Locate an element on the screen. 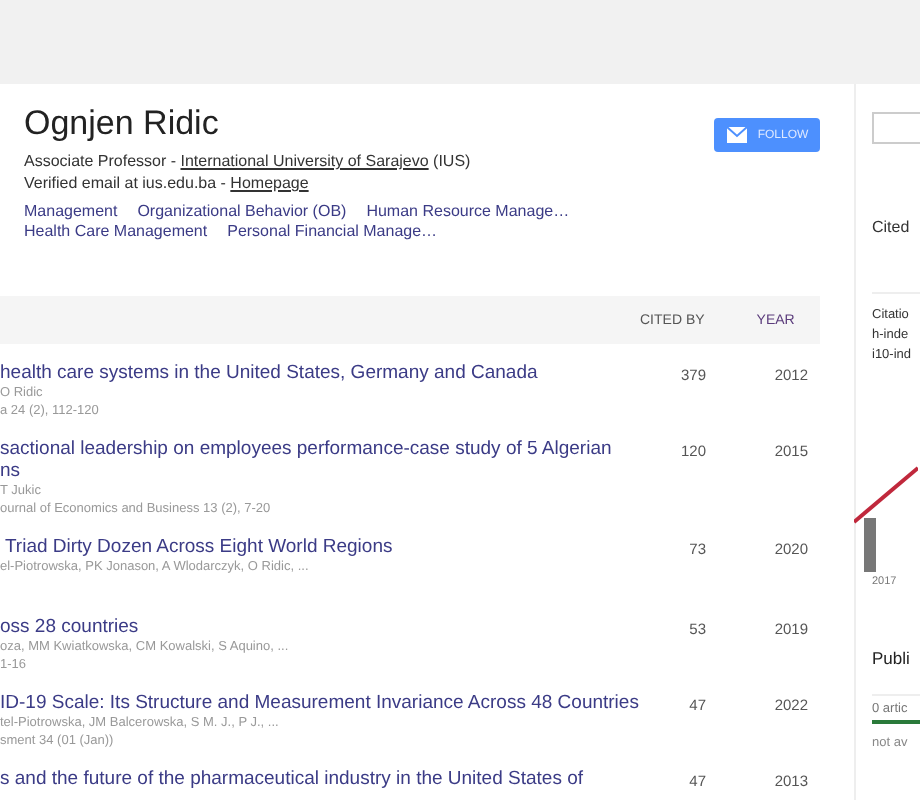 The width and height of the screenshot is (920, 800). homepage-link: Homepage is located at coordinates (269, 183).